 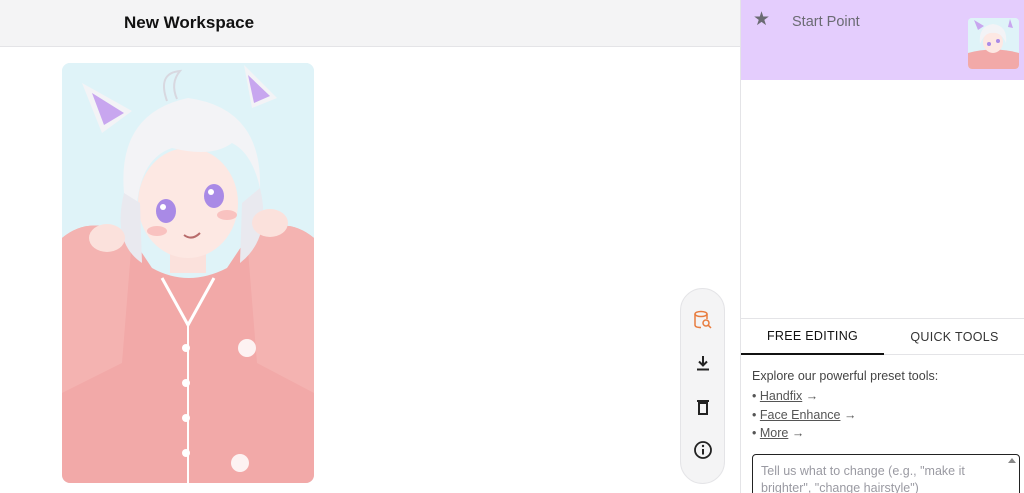 I want to click on search-document-icon, so click(x=703, y=319).